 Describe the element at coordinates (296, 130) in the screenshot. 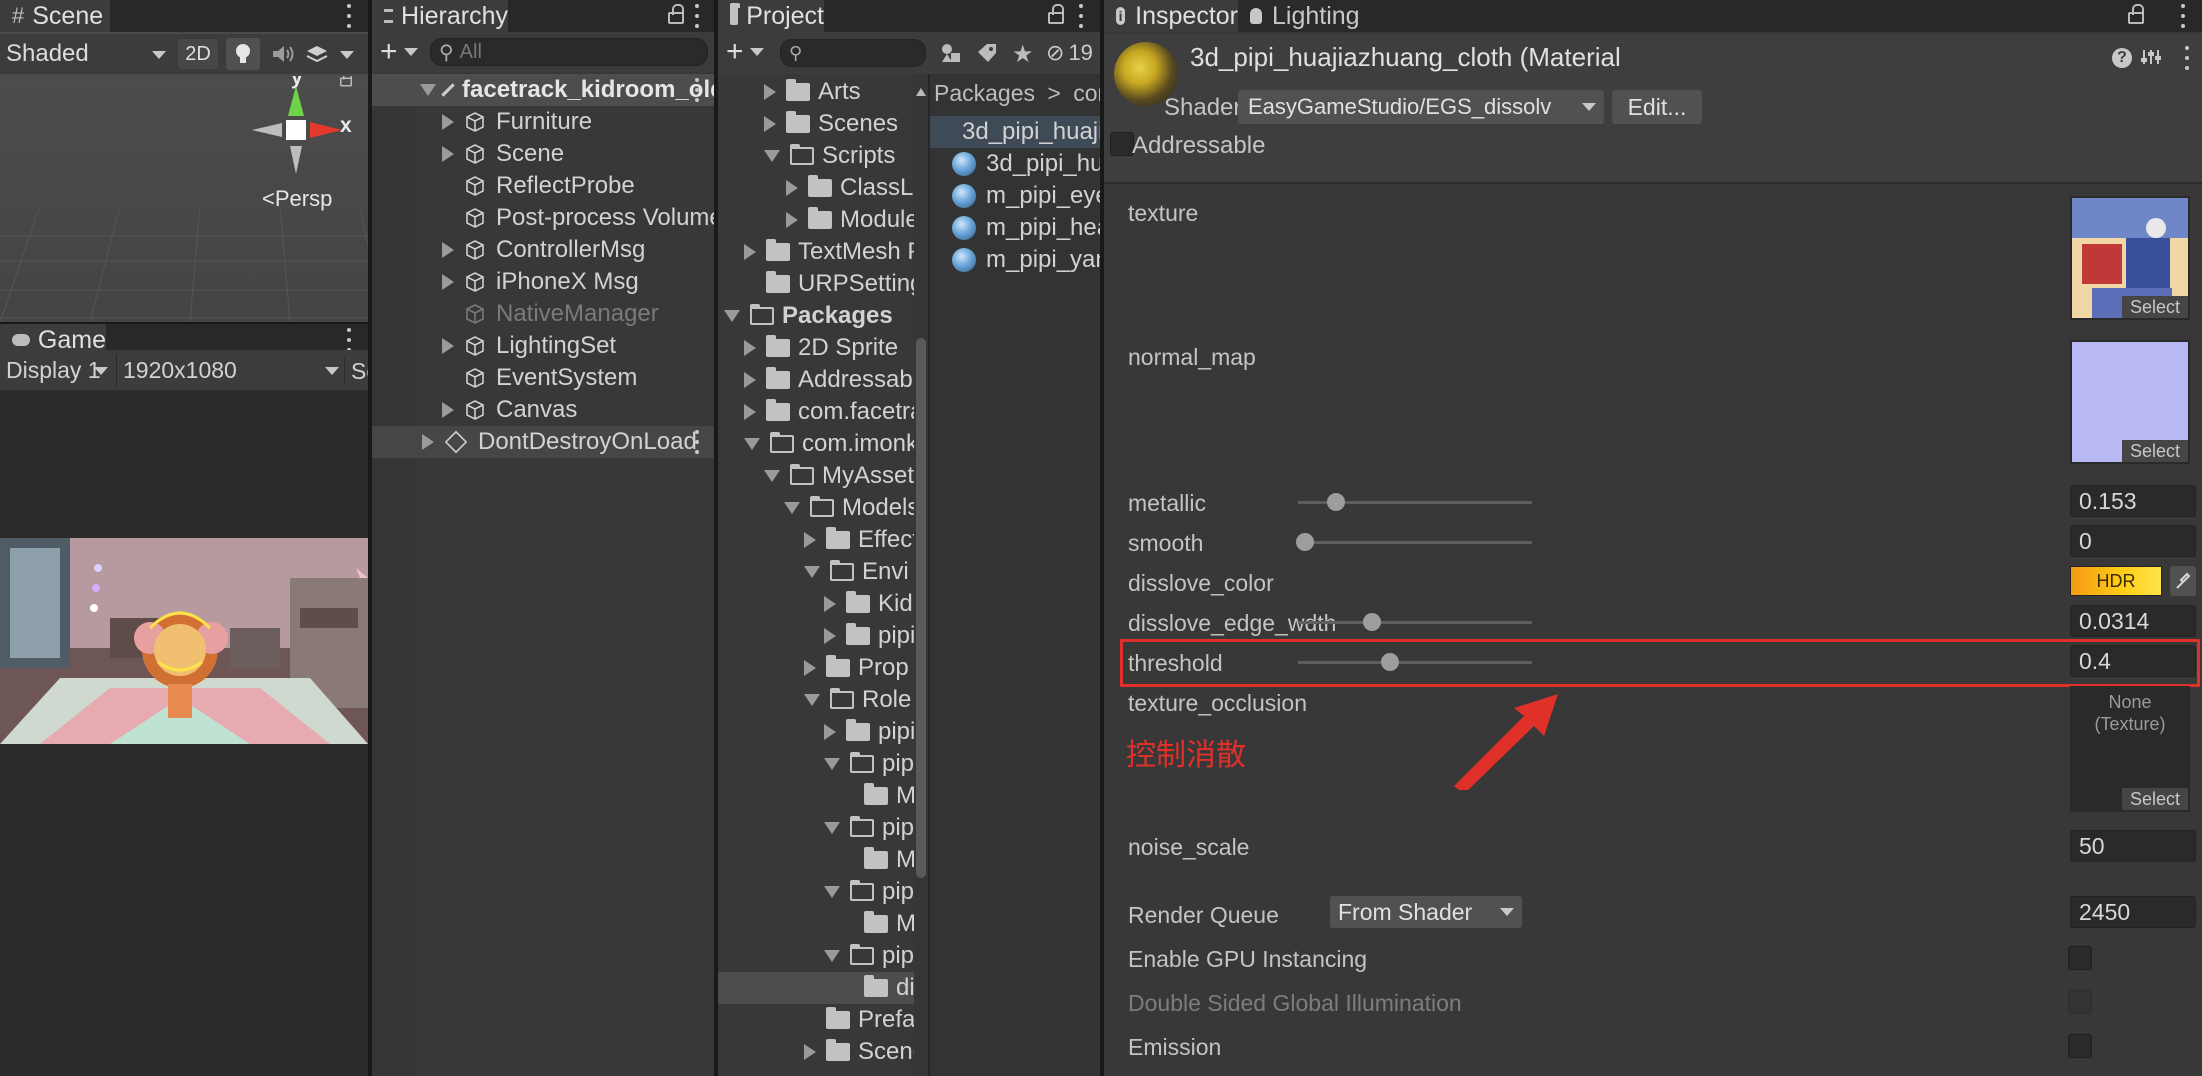

I see `orientation-gizmo-icon` at that location.